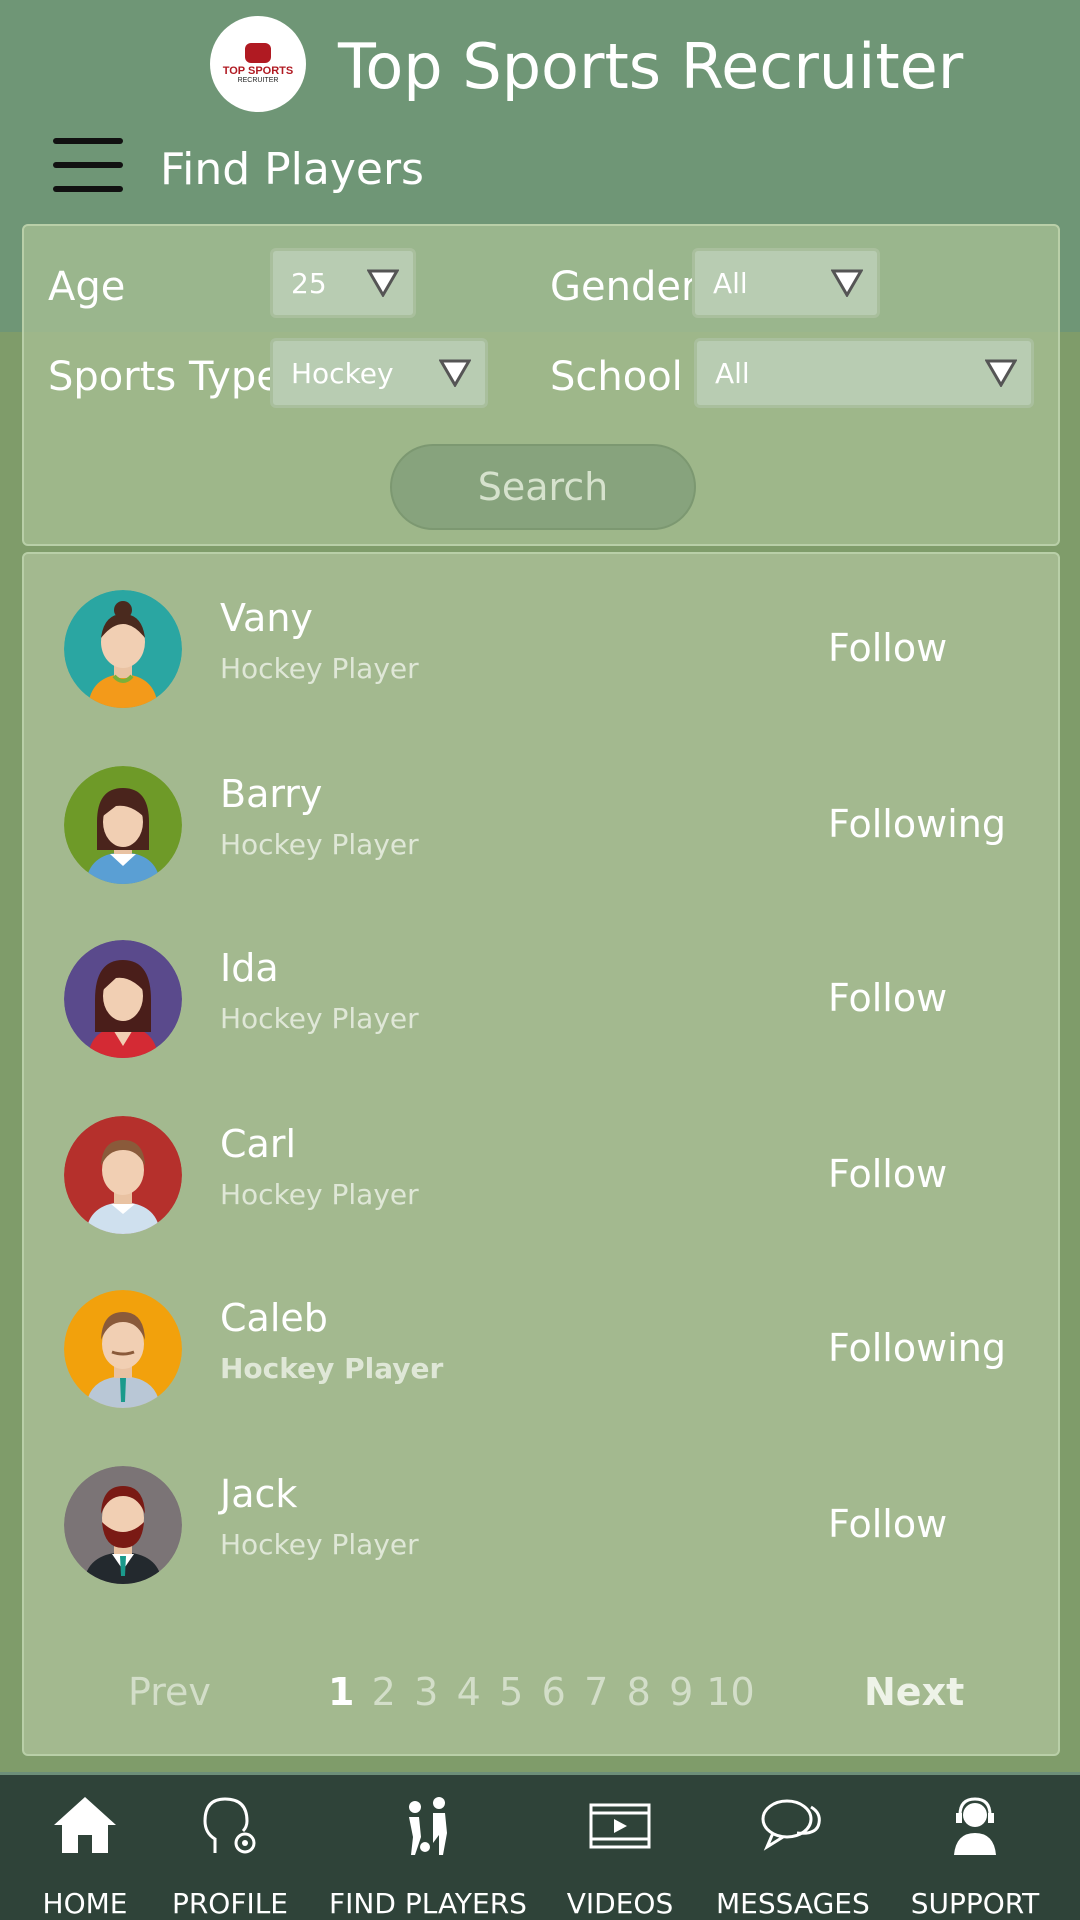  Describe the element at coordinates (681, 1692) in the screenshot. I see `page-number-9: 9` at that location.